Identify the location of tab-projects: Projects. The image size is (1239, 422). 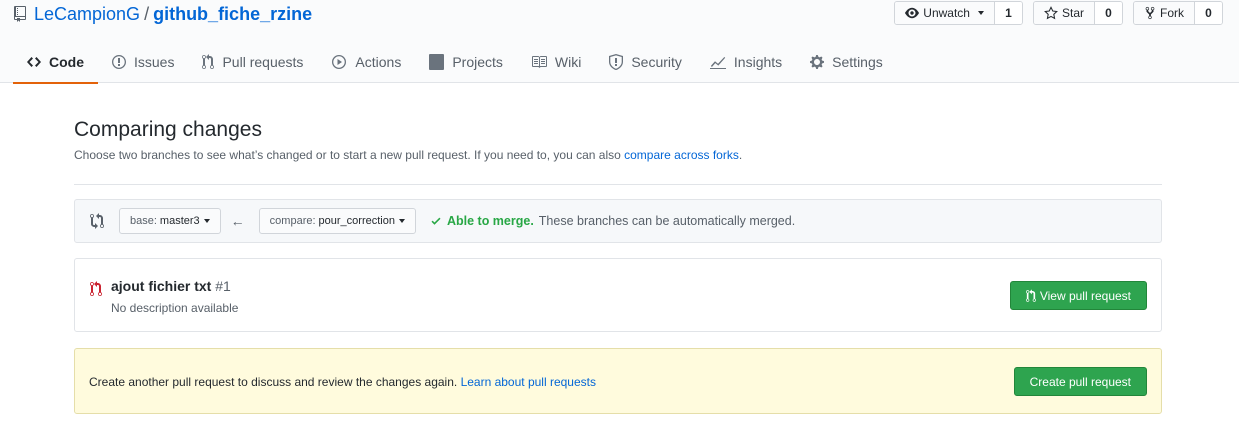
(466, 62).